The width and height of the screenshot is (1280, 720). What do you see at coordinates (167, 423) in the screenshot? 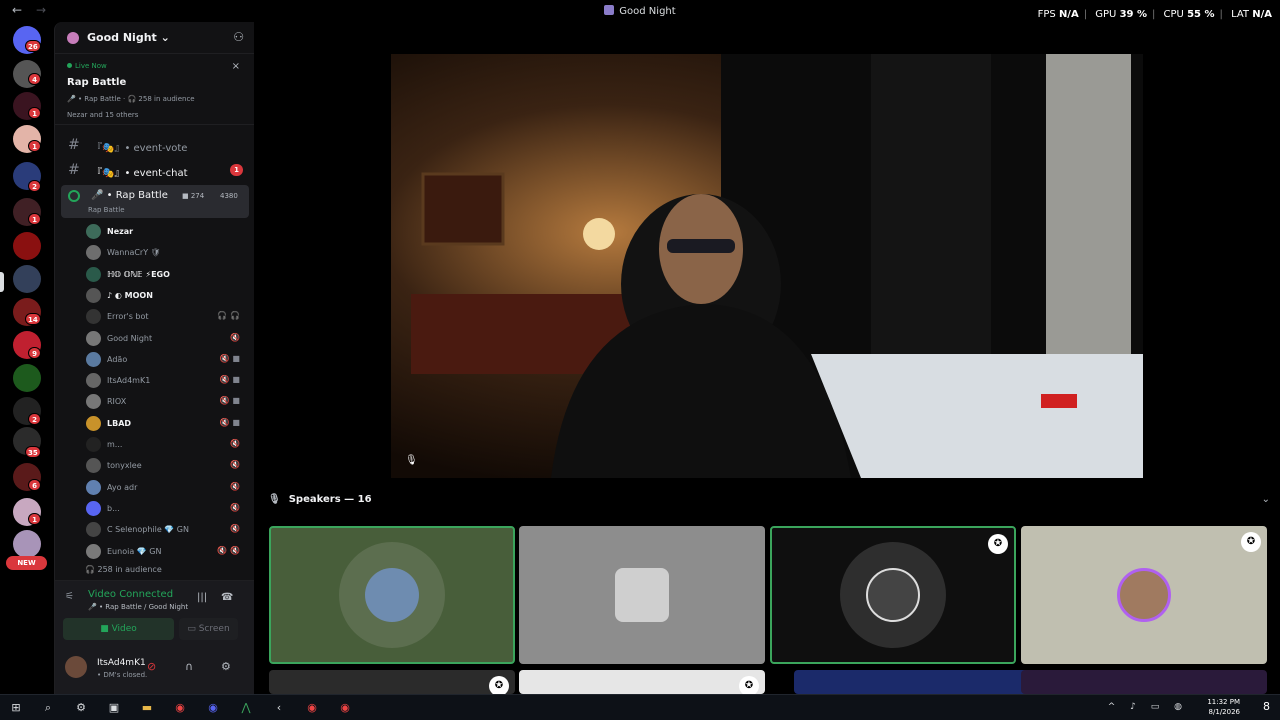
I see `voice-user: LBAD 🔇■` at bounding box center [167, 423].